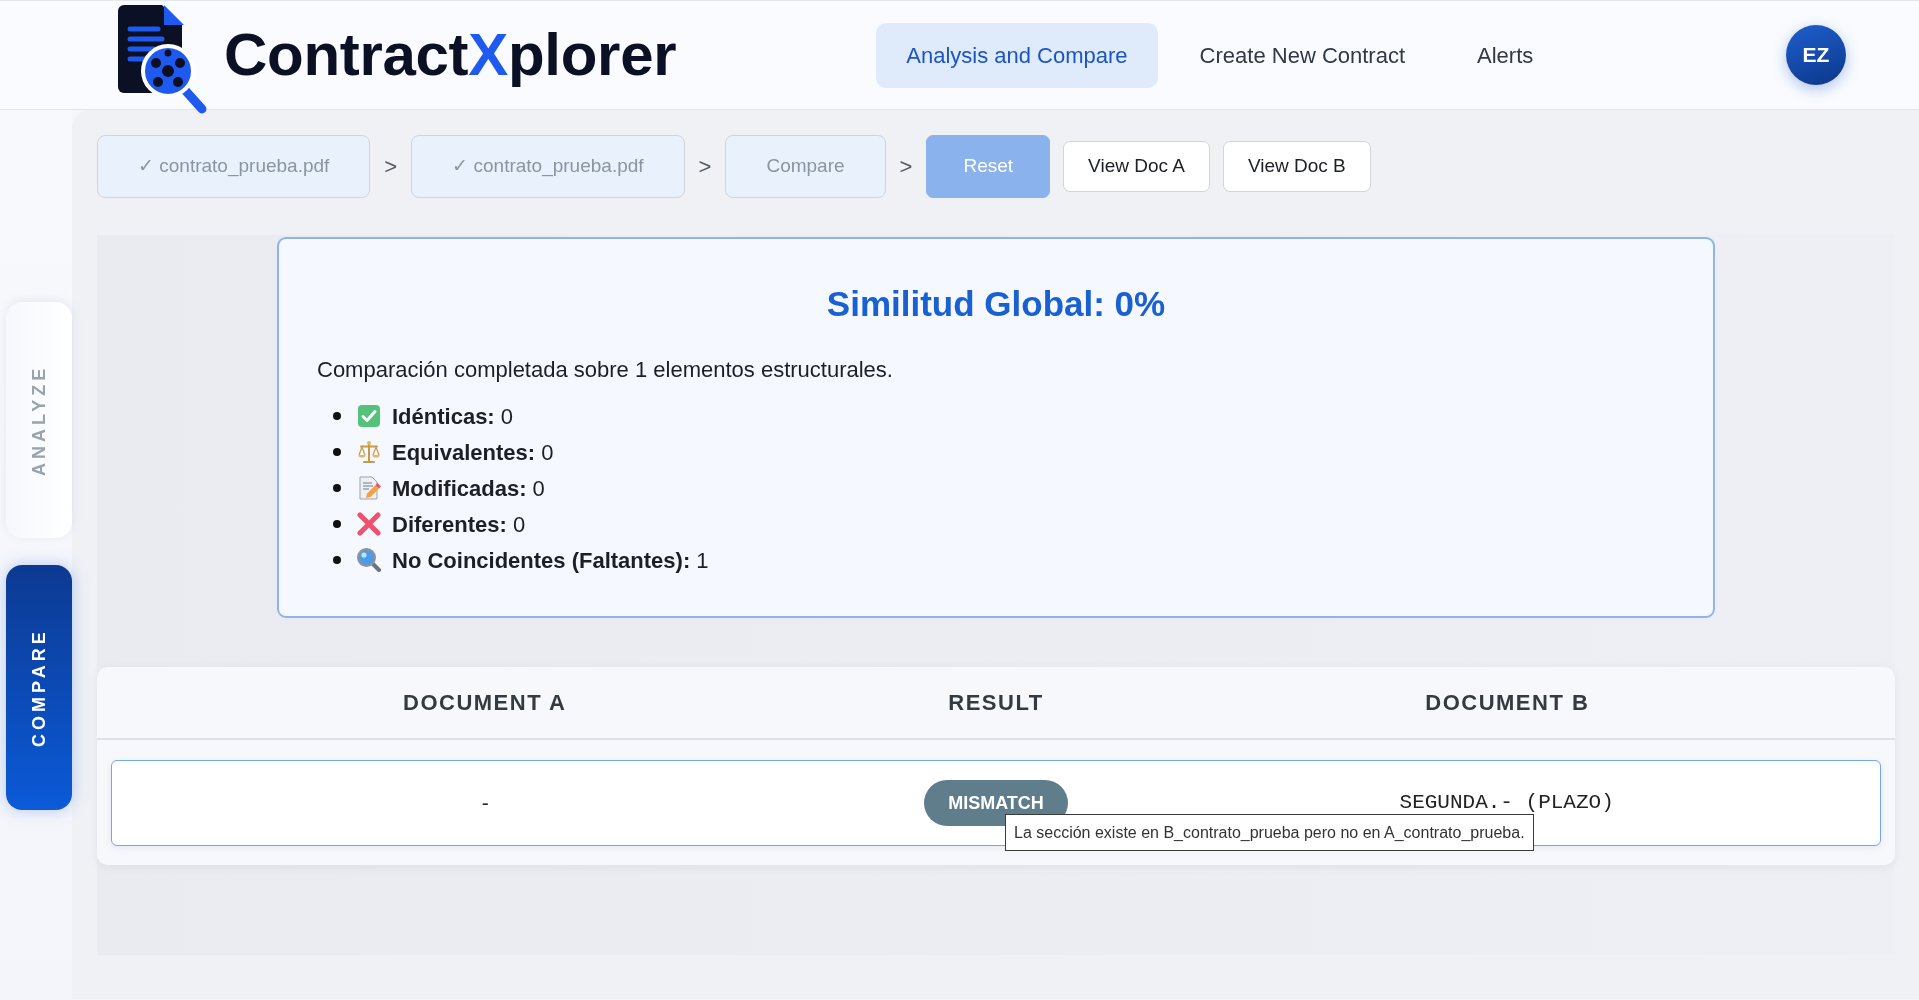 This screenshot has width=1919, height=1000. What do you see at coordinates (1507, 703) in the screenshot?
I see `column-header: DOCUMENT B` at bounding box center [1507, 703].